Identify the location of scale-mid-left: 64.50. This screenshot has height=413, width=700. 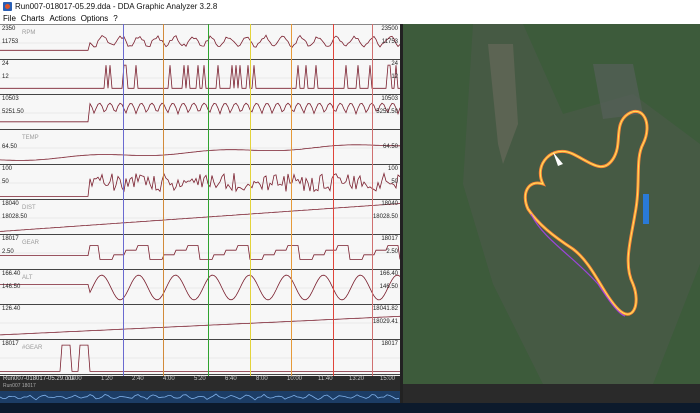
(10, 147).